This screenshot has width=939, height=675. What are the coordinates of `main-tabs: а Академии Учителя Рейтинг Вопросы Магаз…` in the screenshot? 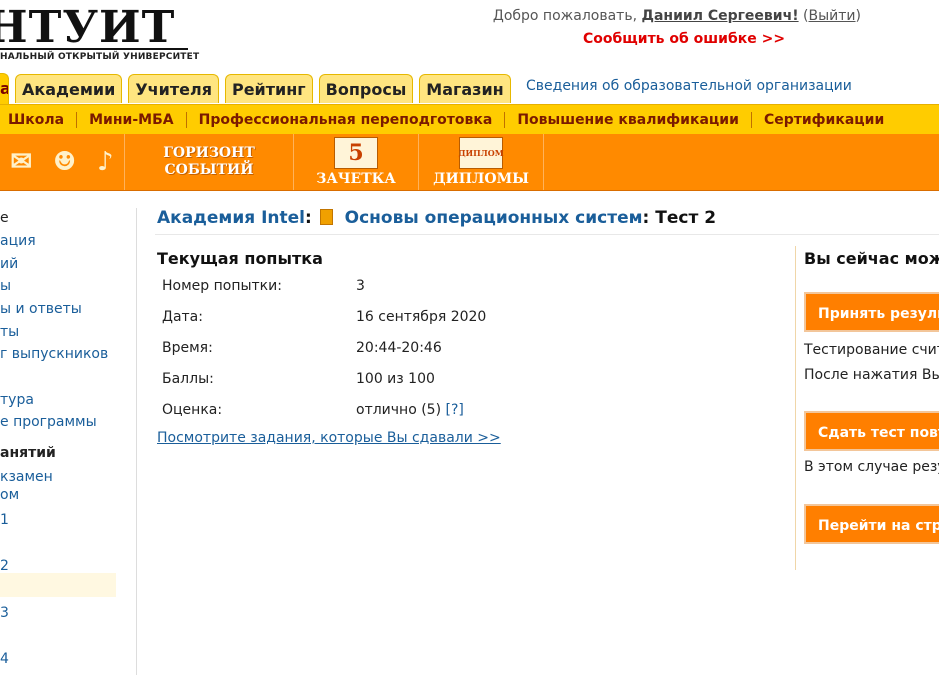 It's located at (258, 88).